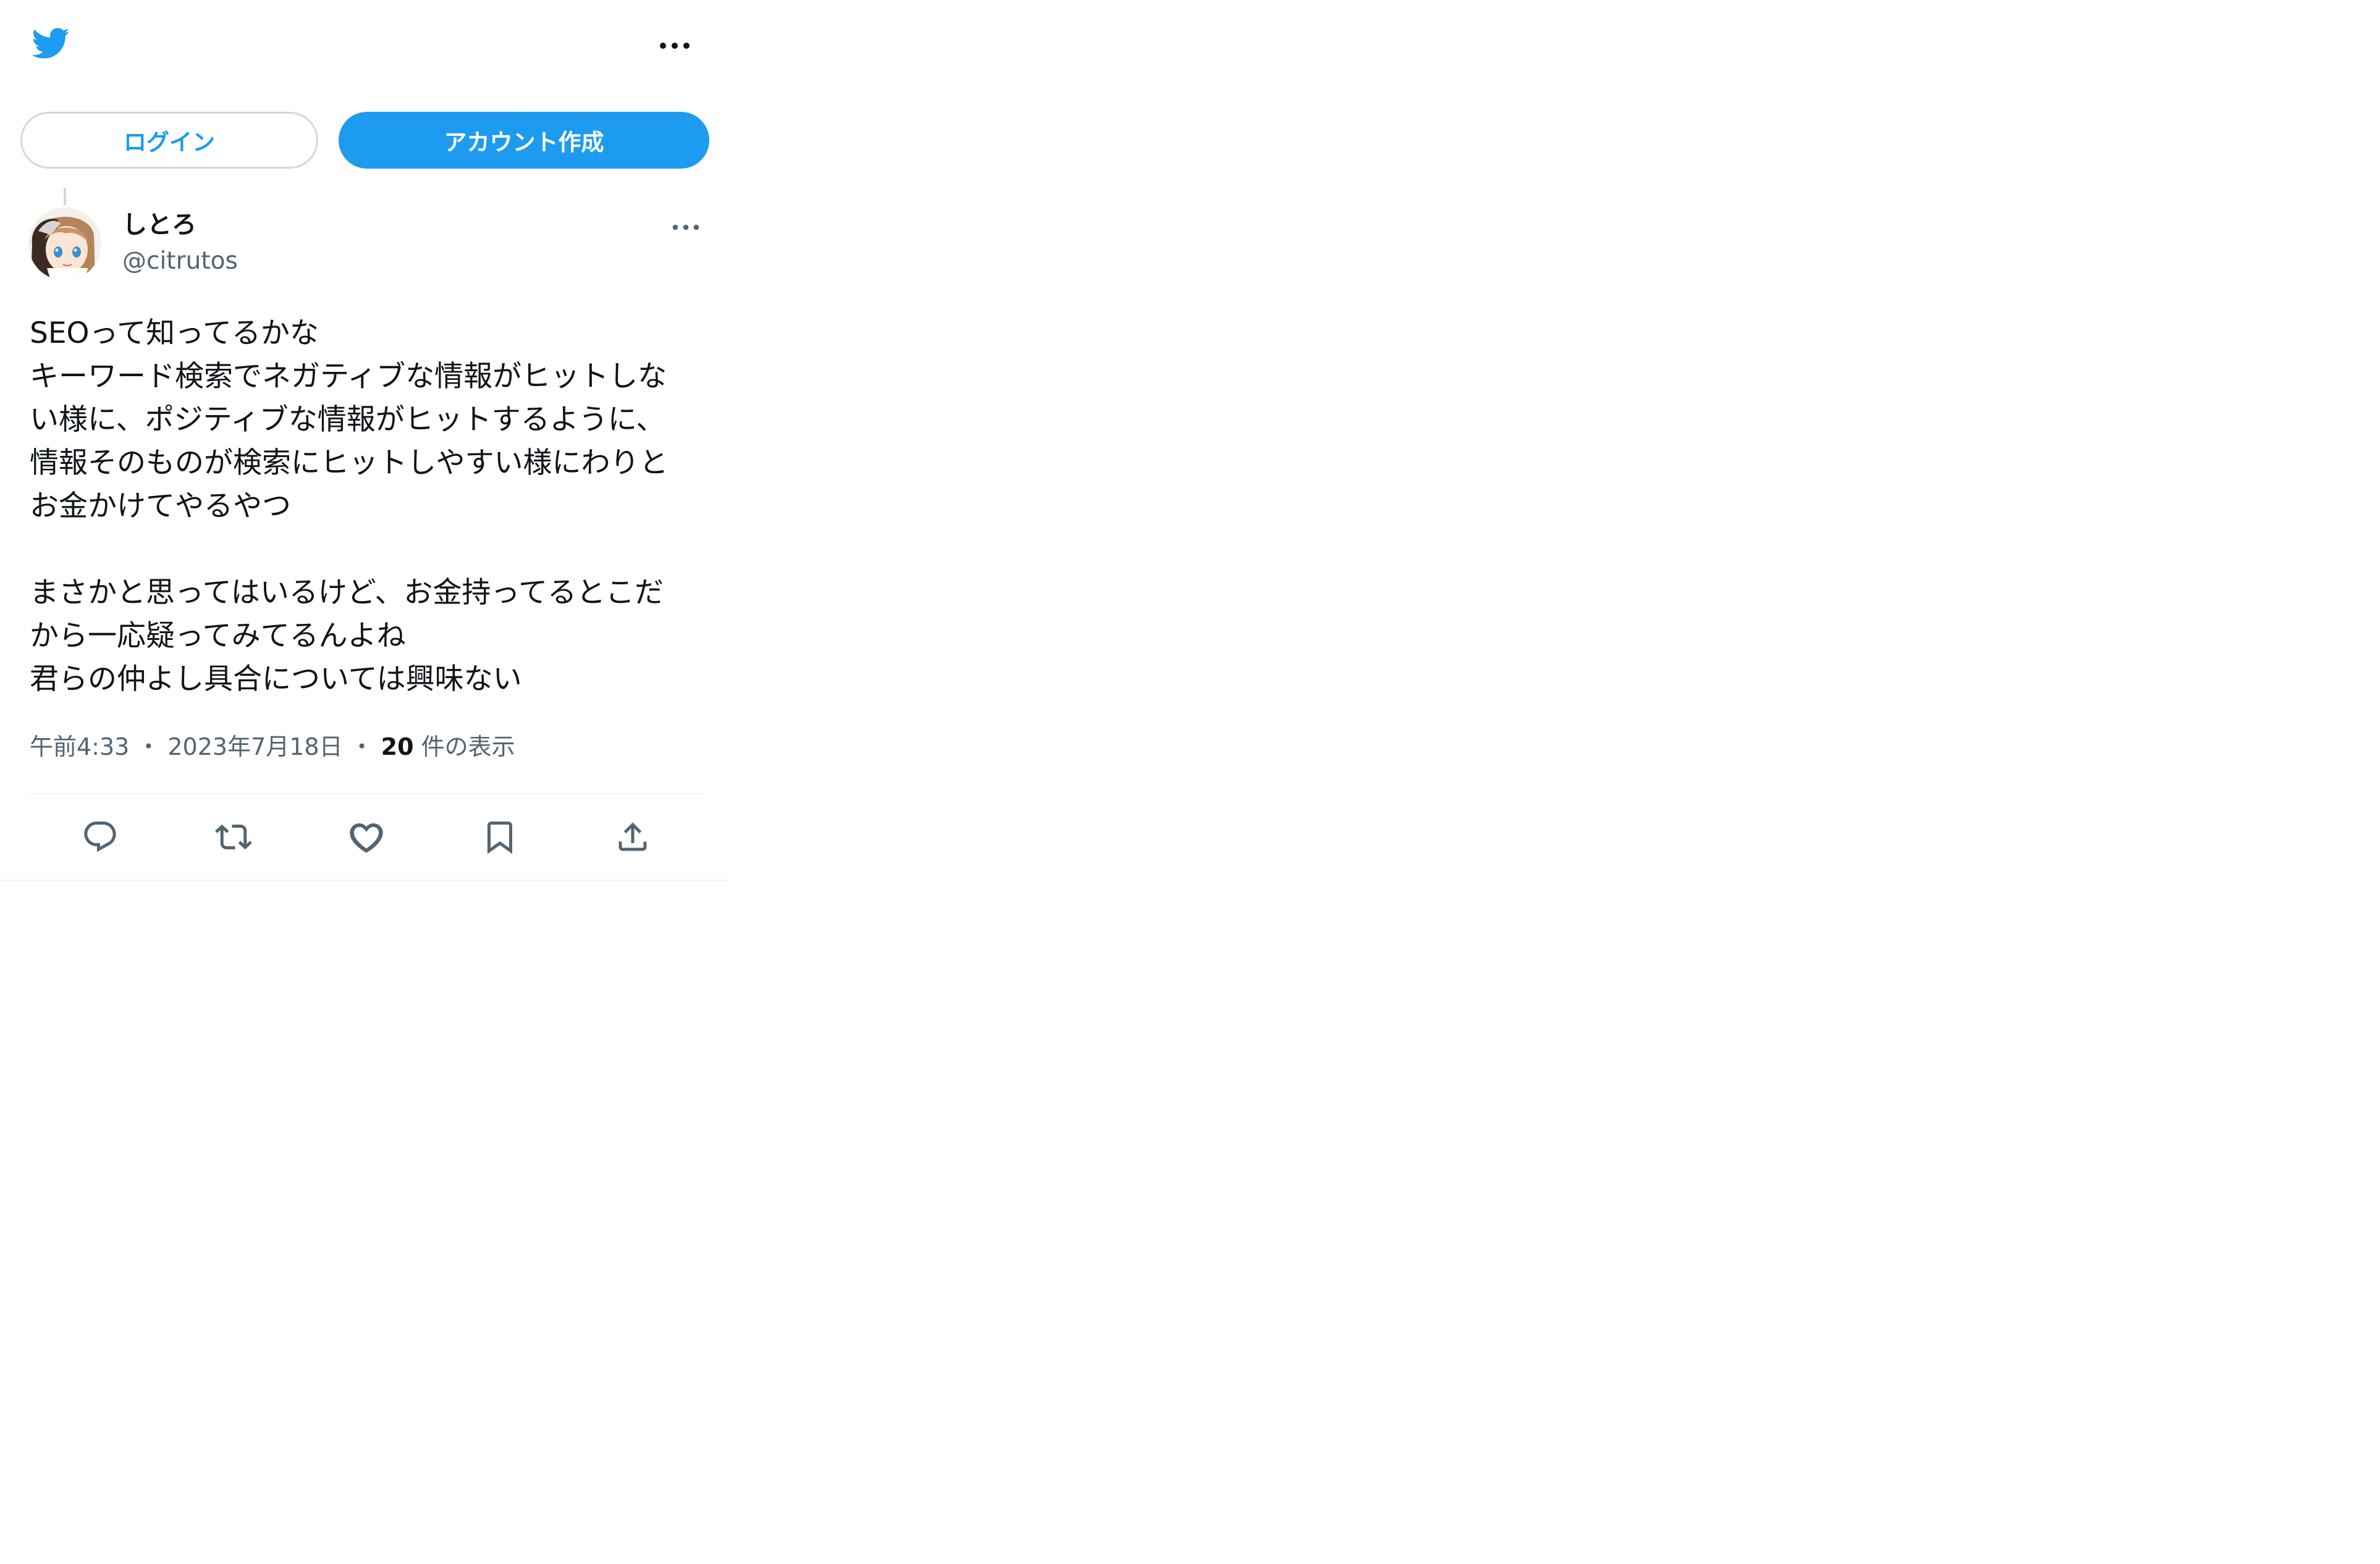 The width and height of the screenshot is (2380, 1564). Describe the element at coordinates (675, 46) in the screenshot. I see `more-options-icon` at that location.